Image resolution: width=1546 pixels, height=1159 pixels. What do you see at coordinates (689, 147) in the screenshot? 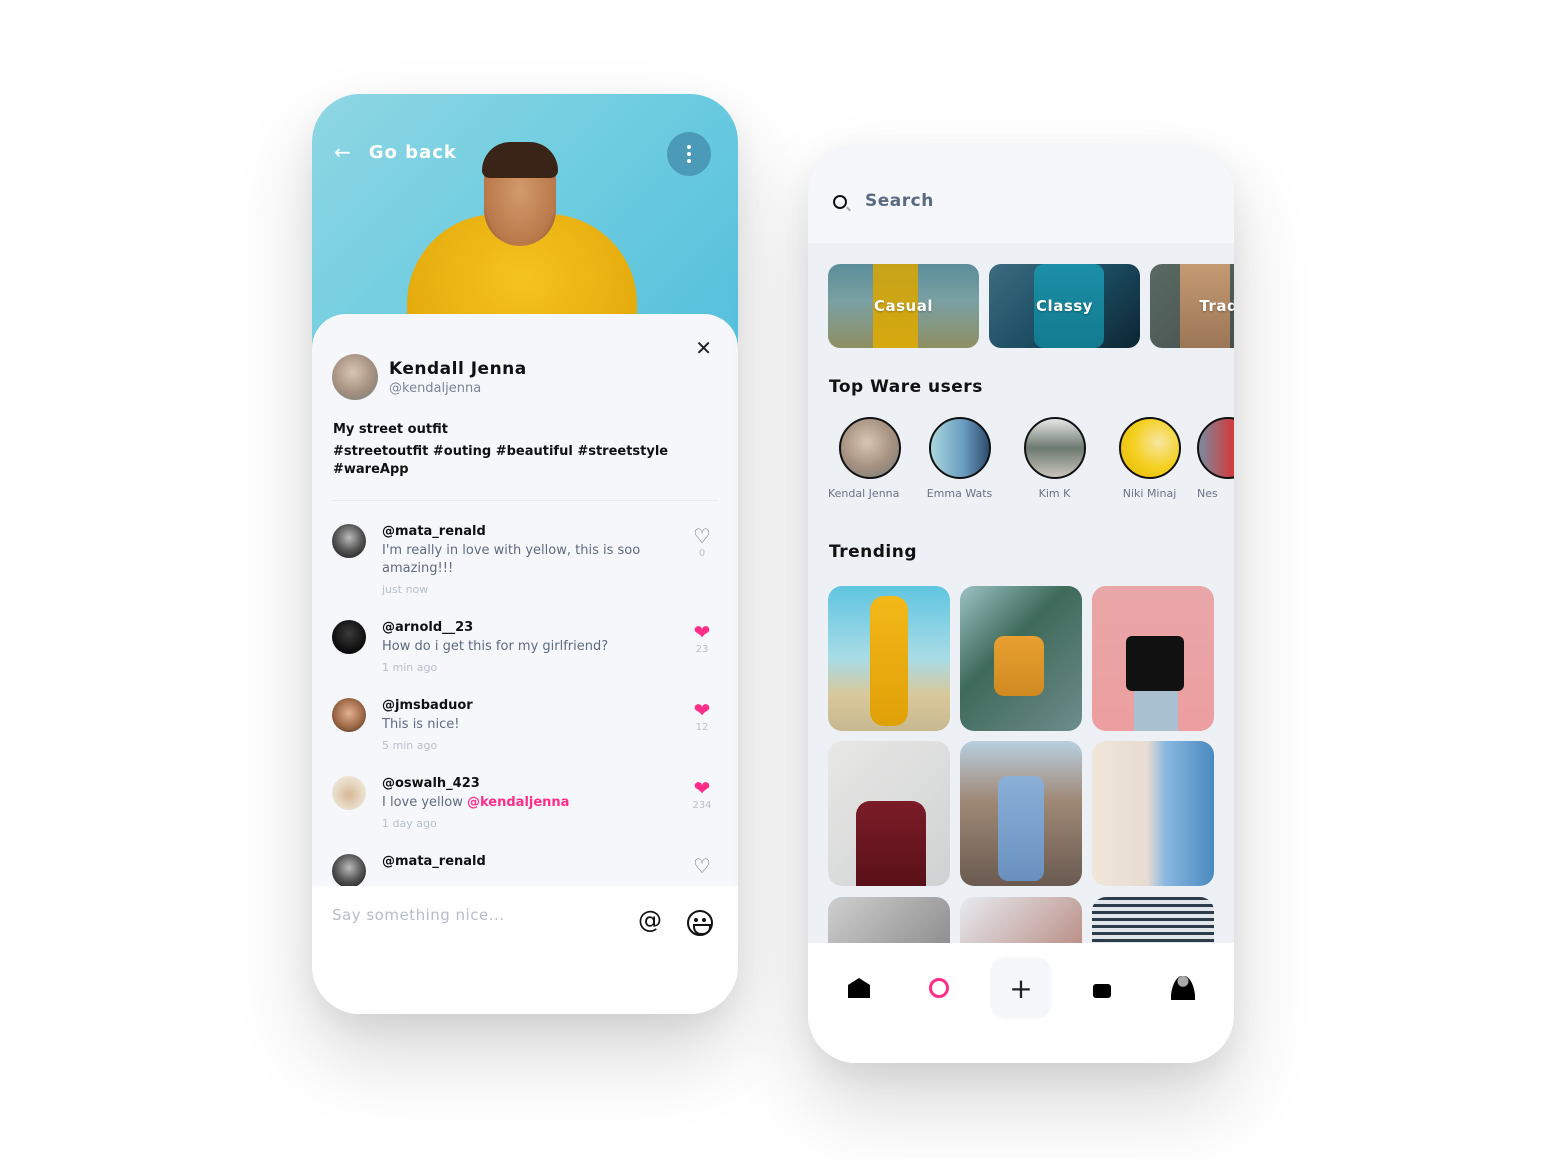
I see `more-vertical-icon` at bounding box center [689, 147].